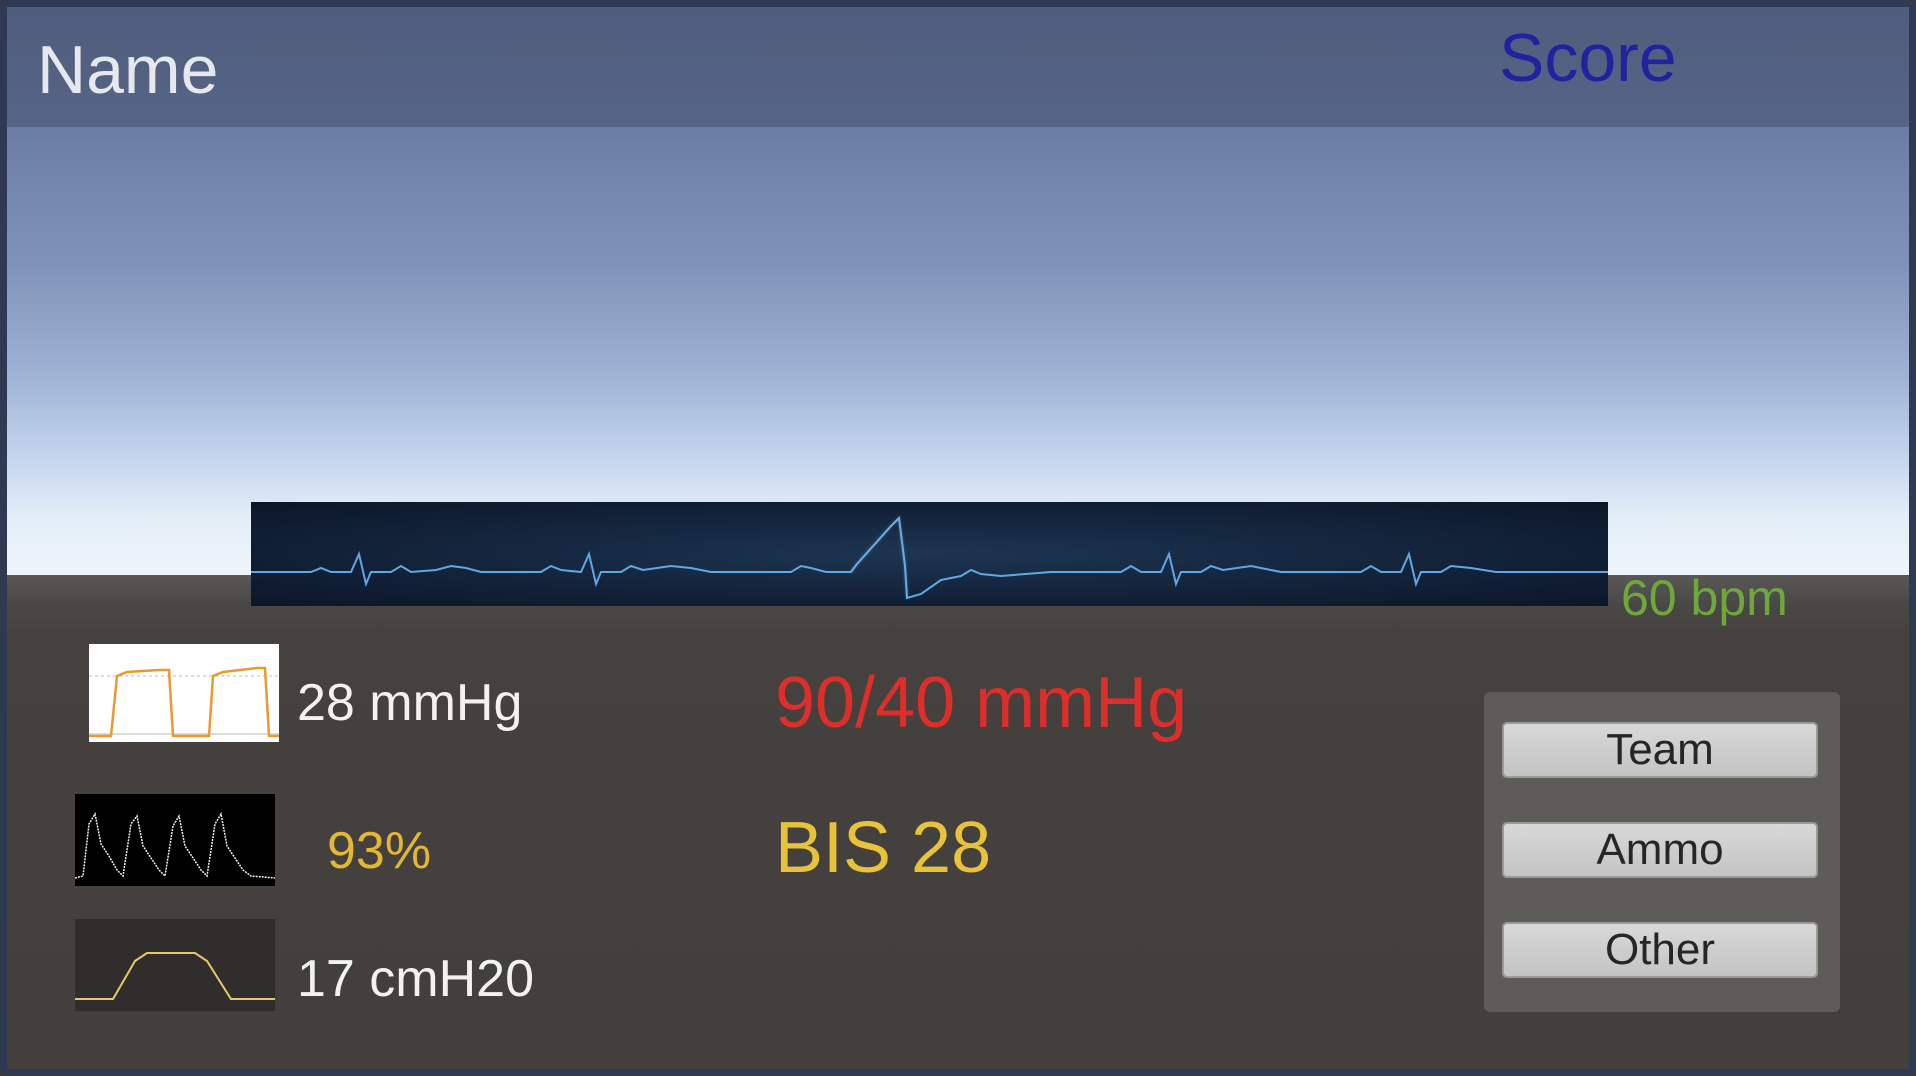 The height and width of the screenshot is (1076, 1916). I want to click on etco2-readout: 28 mmHg, so click(410, 703).